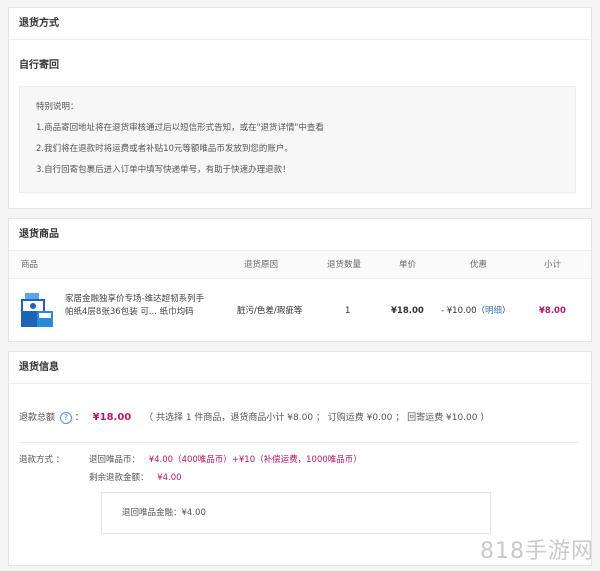 The height and width of the screenshot is (571, 600). Describe the element at coordinates (30, 265) in the screenshot. I see `col-product: 商品` at that location.